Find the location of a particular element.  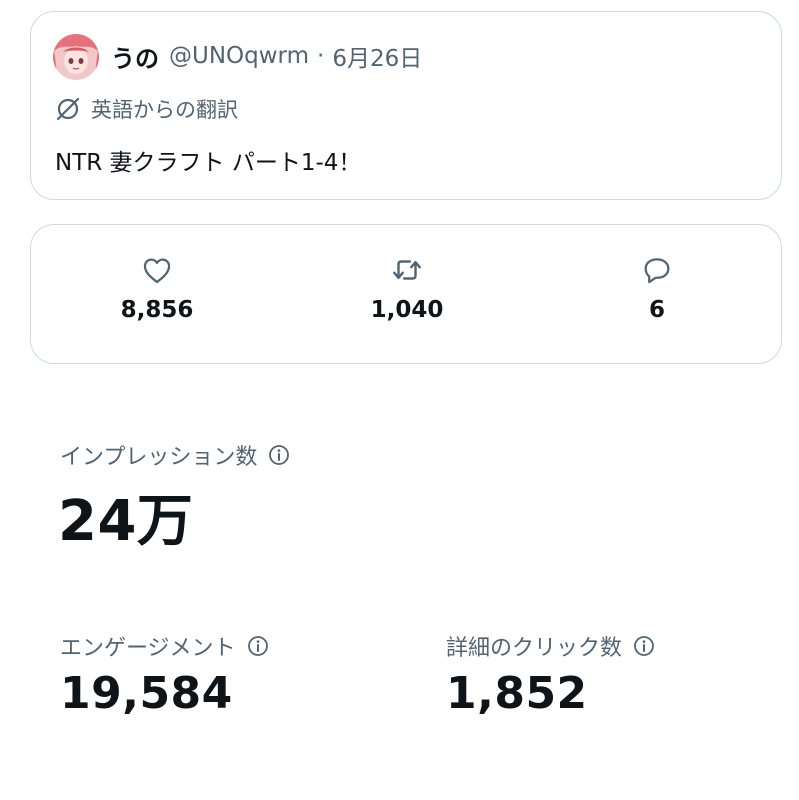

impressions-value: 24万 is located at coordinates (126, 521).